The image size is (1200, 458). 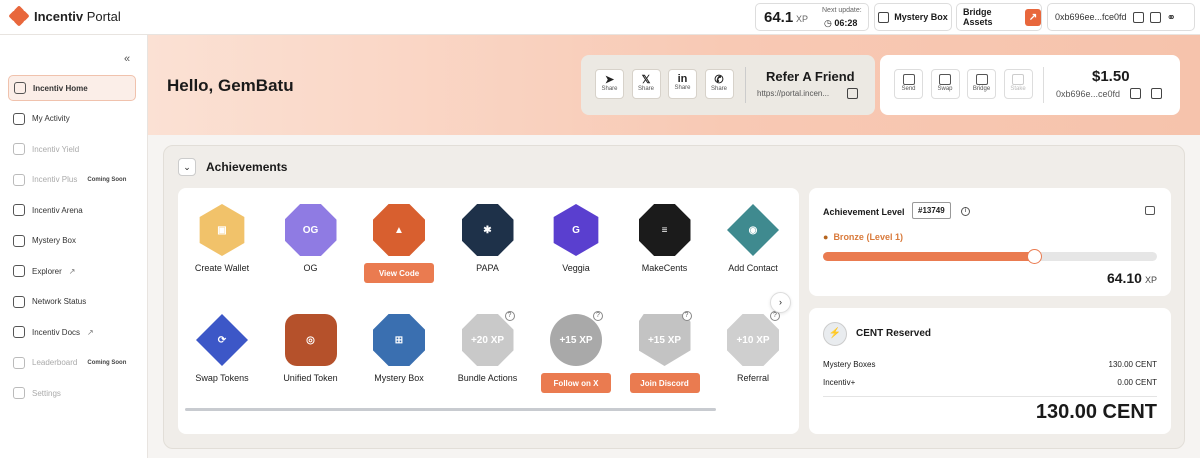 I want to click on send-button: Send, so click(x=908, y=84).